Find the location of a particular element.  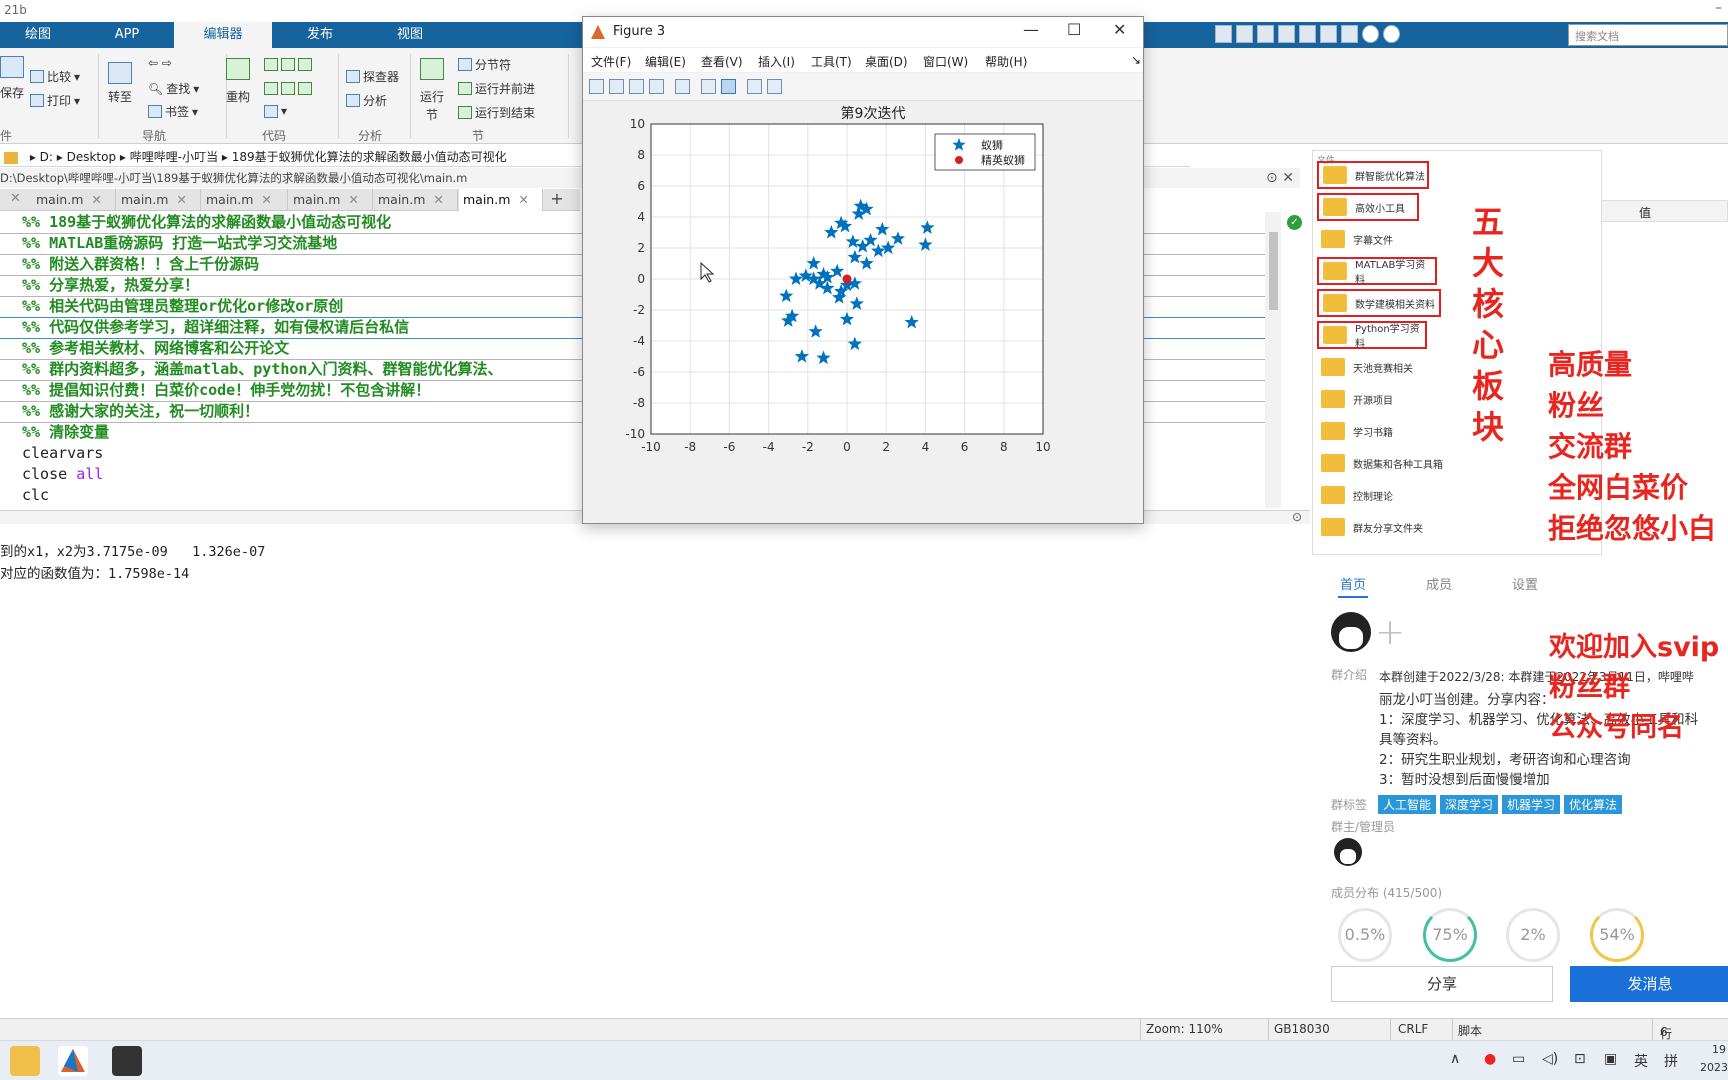

network-icon: ⊡ is located at coordinates (1580, 1059).